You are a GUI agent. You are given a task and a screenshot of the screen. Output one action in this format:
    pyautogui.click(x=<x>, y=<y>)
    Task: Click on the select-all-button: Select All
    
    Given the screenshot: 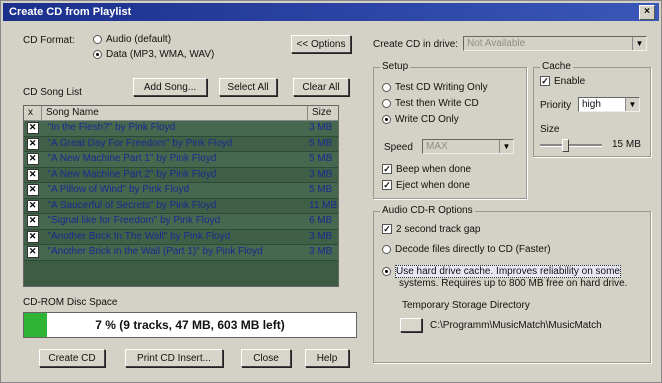 What is the action you would take?
    pyautogui.click(x=248, y=87)
    